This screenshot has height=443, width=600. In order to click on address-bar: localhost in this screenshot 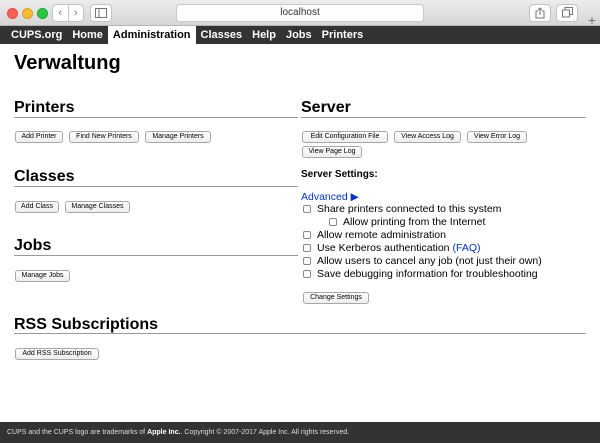, I will do `click(300, 13)`.